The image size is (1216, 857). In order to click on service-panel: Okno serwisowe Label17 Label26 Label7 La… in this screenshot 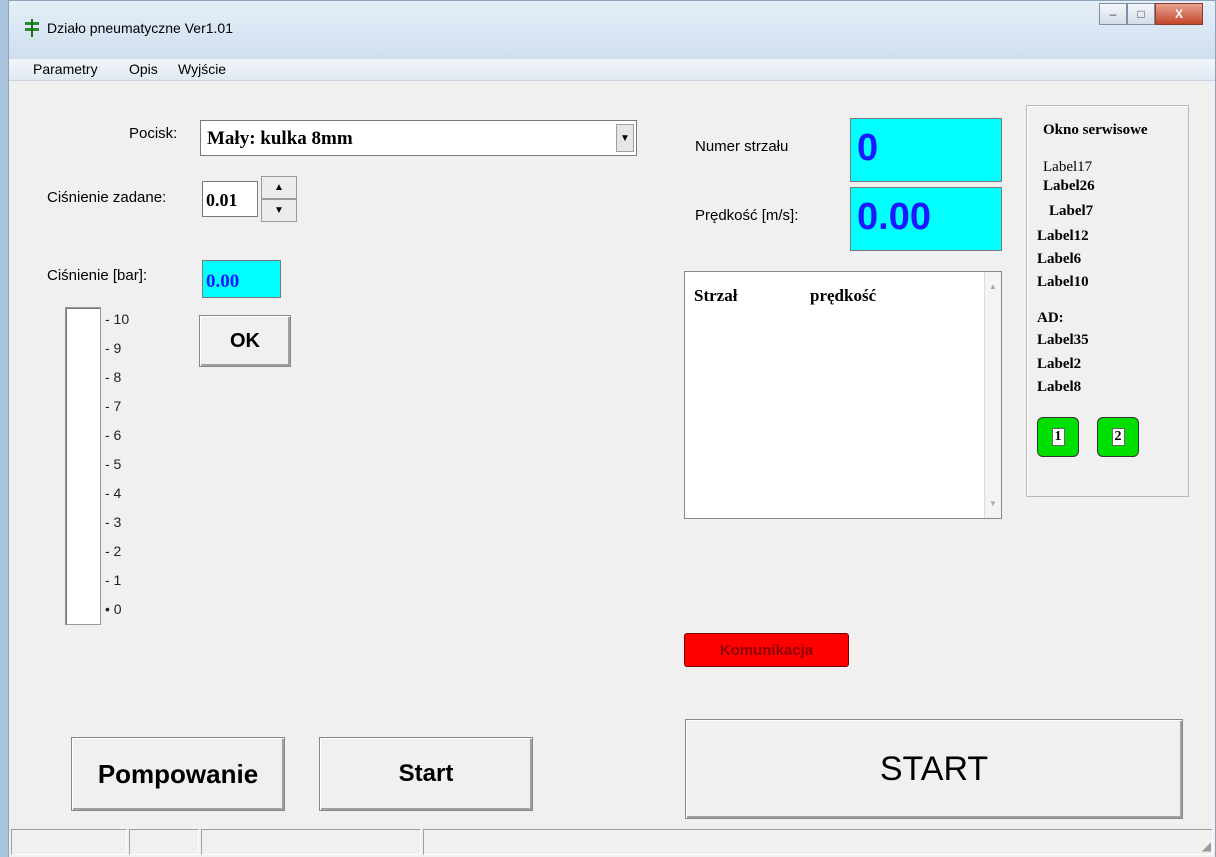, I will do `click(1107, 301)`.